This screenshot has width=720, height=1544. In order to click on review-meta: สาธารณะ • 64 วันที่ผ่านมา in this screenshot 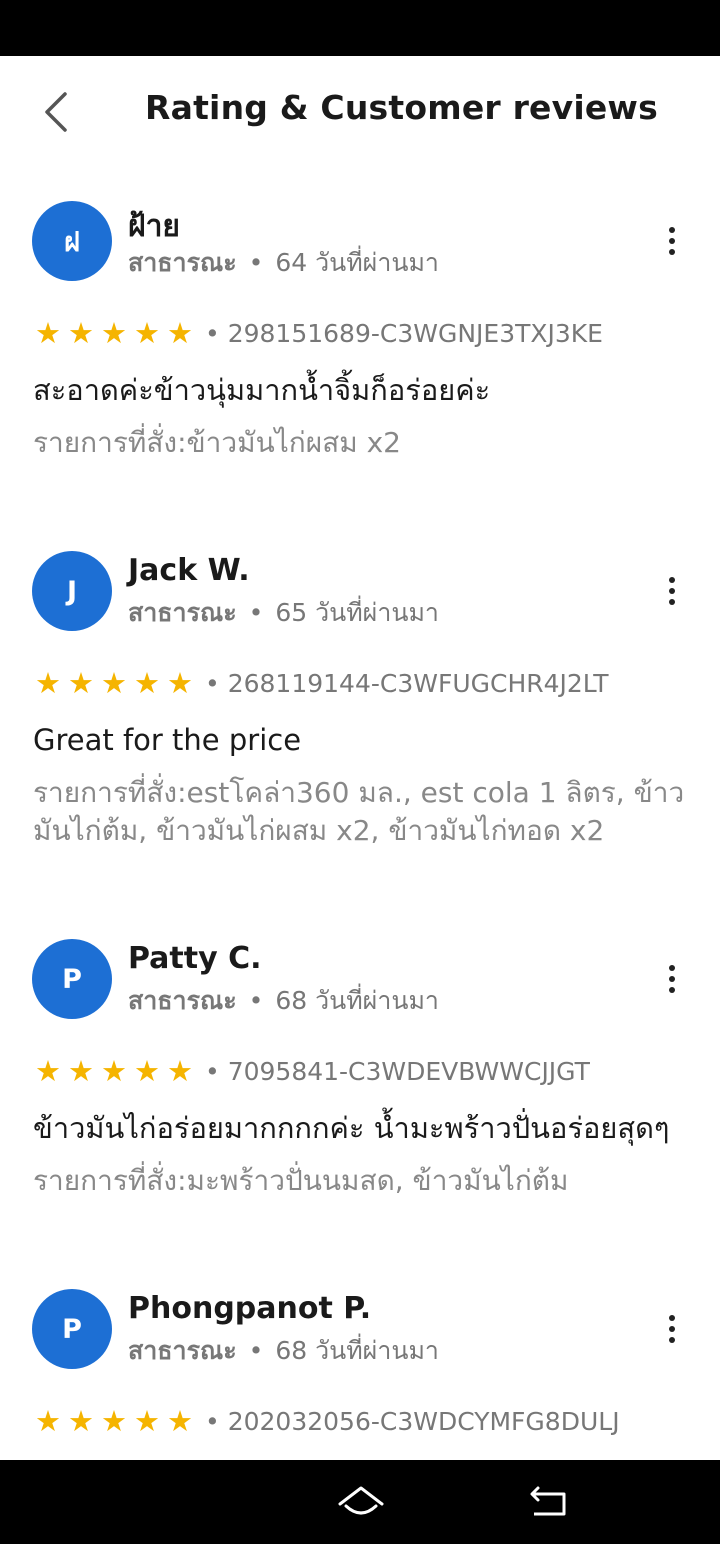, I will do `click(283, 263)`.